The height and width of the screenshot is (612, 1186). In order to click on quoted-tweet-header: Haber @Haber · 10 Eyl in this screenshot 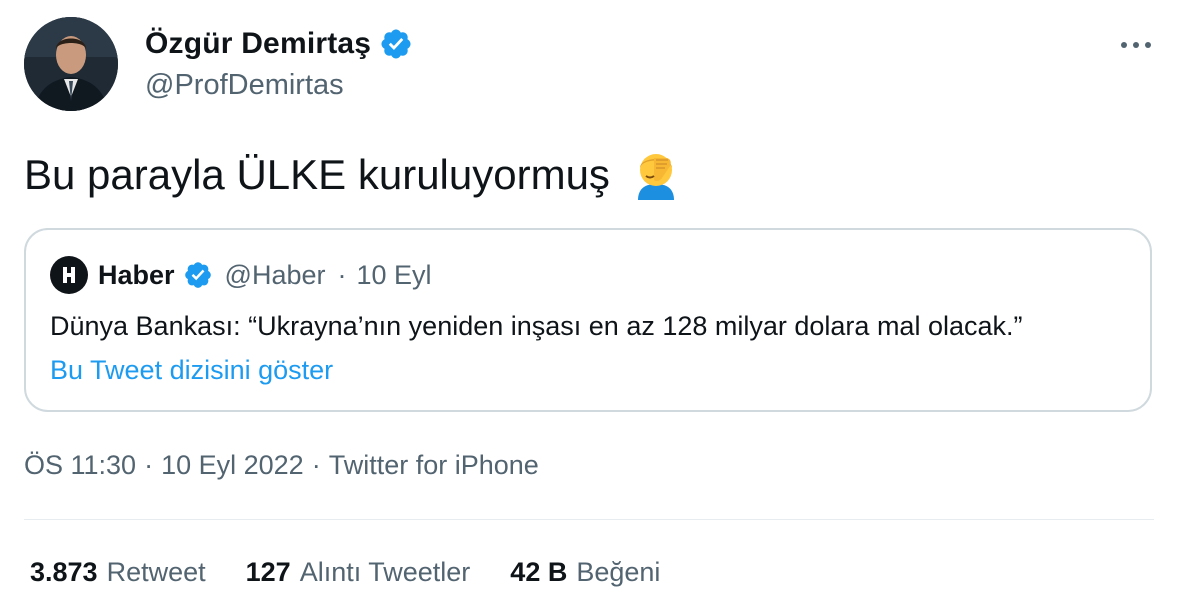, I will do `click(241, 275)`.